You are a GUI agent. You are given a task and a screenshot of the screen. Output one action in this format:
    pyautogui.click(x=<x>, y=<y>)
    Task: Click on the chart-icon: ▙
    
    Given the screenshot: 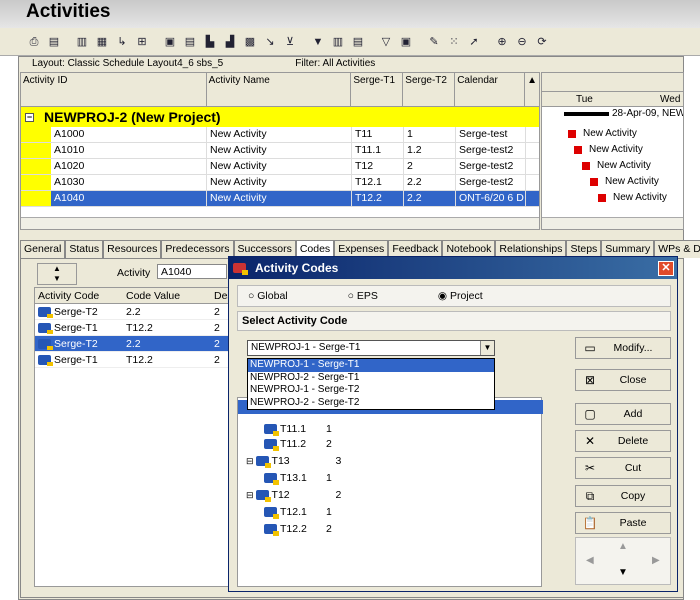 What is the action you would take?
    pyautogui.click(x=210, y=42)
    